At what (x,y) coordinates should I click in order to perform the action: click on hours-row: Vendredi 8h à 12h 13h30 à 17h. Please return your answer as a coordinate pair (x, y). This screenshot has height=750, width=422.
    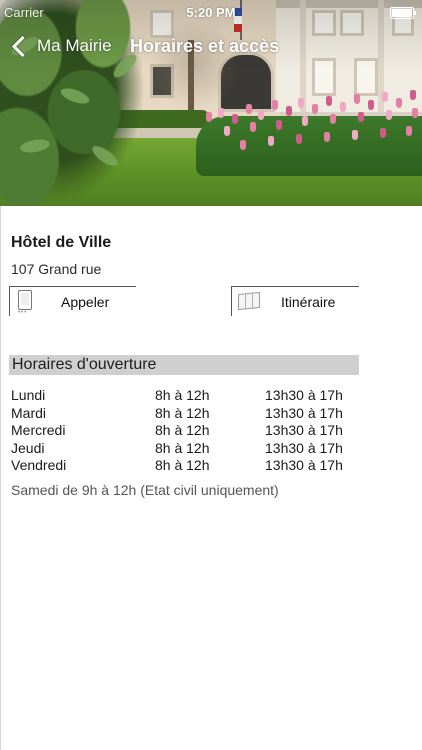
    Looking at the image, I should click on (181, 466).